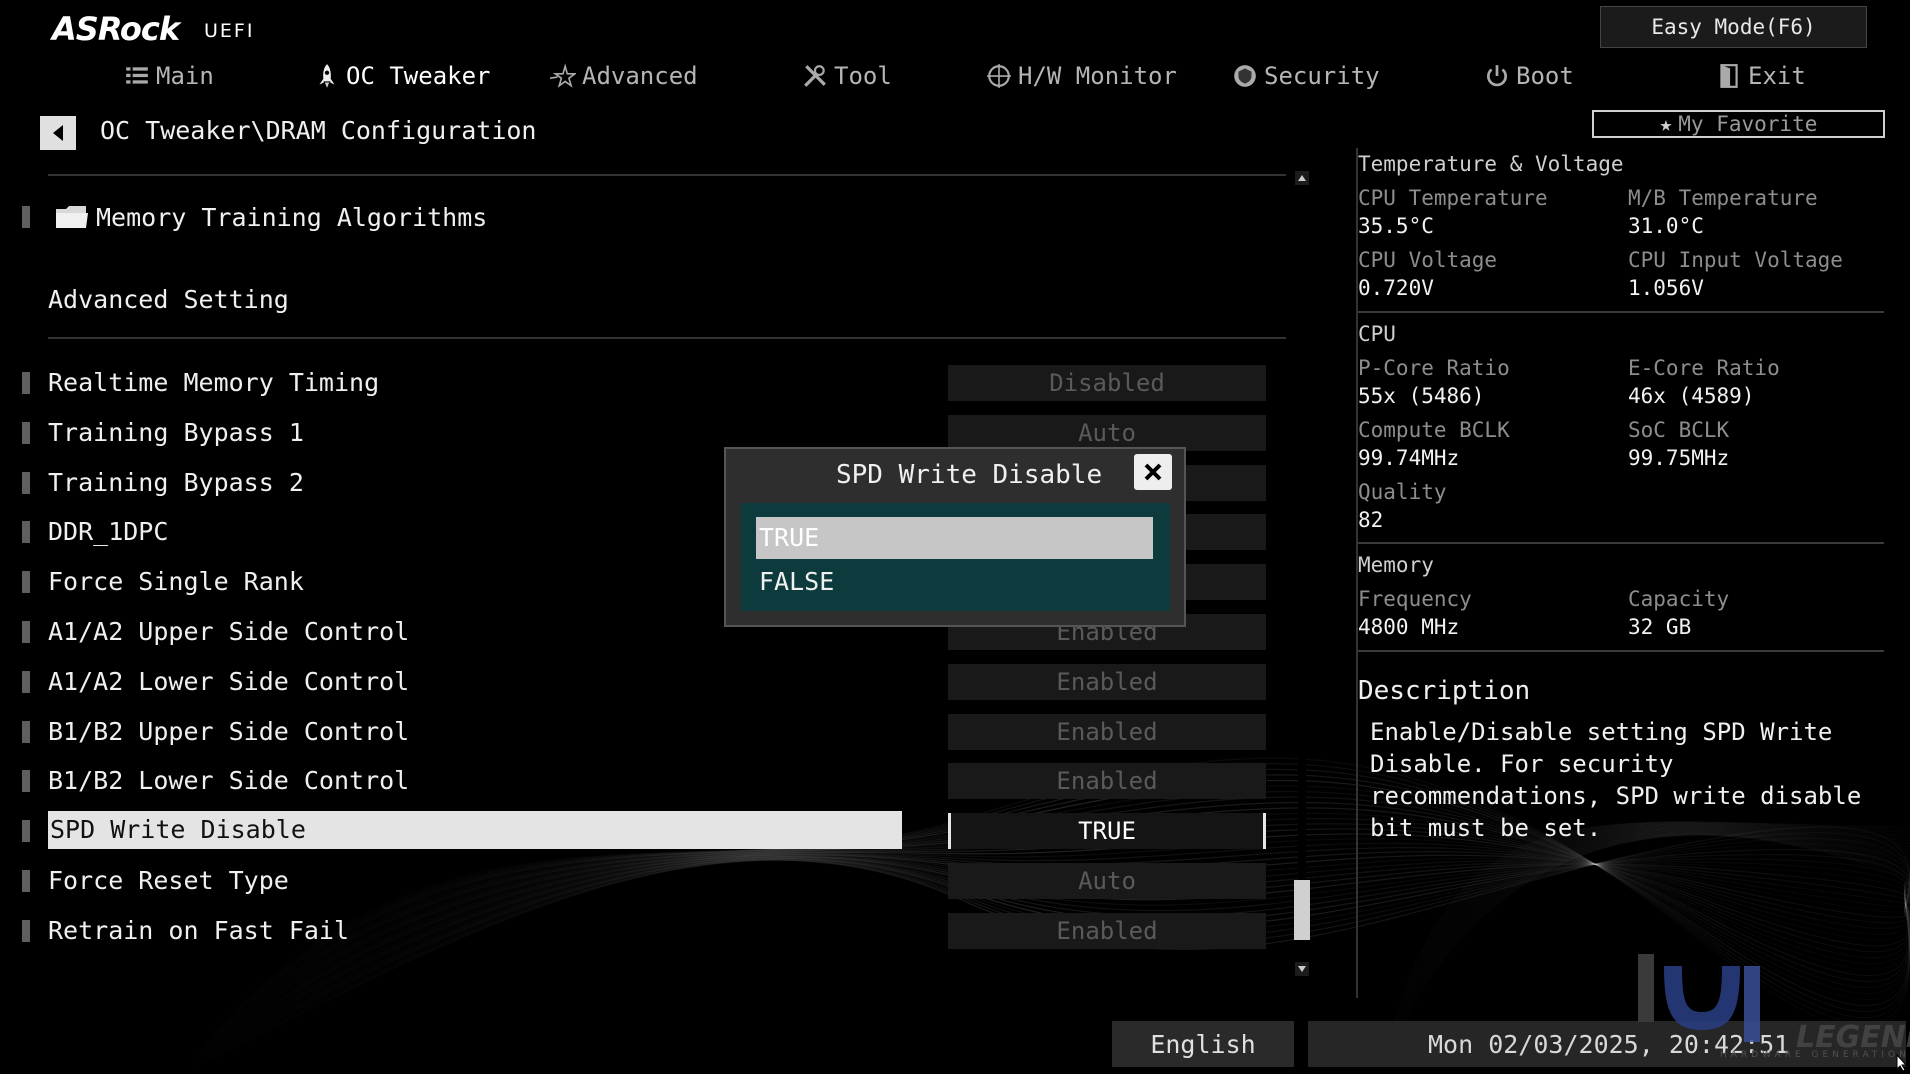 The height and width of the screenshot is (1074, 1910). I want to click on setting-row: B1/B2 Upper Side Control Enabled, so click(635, 732).